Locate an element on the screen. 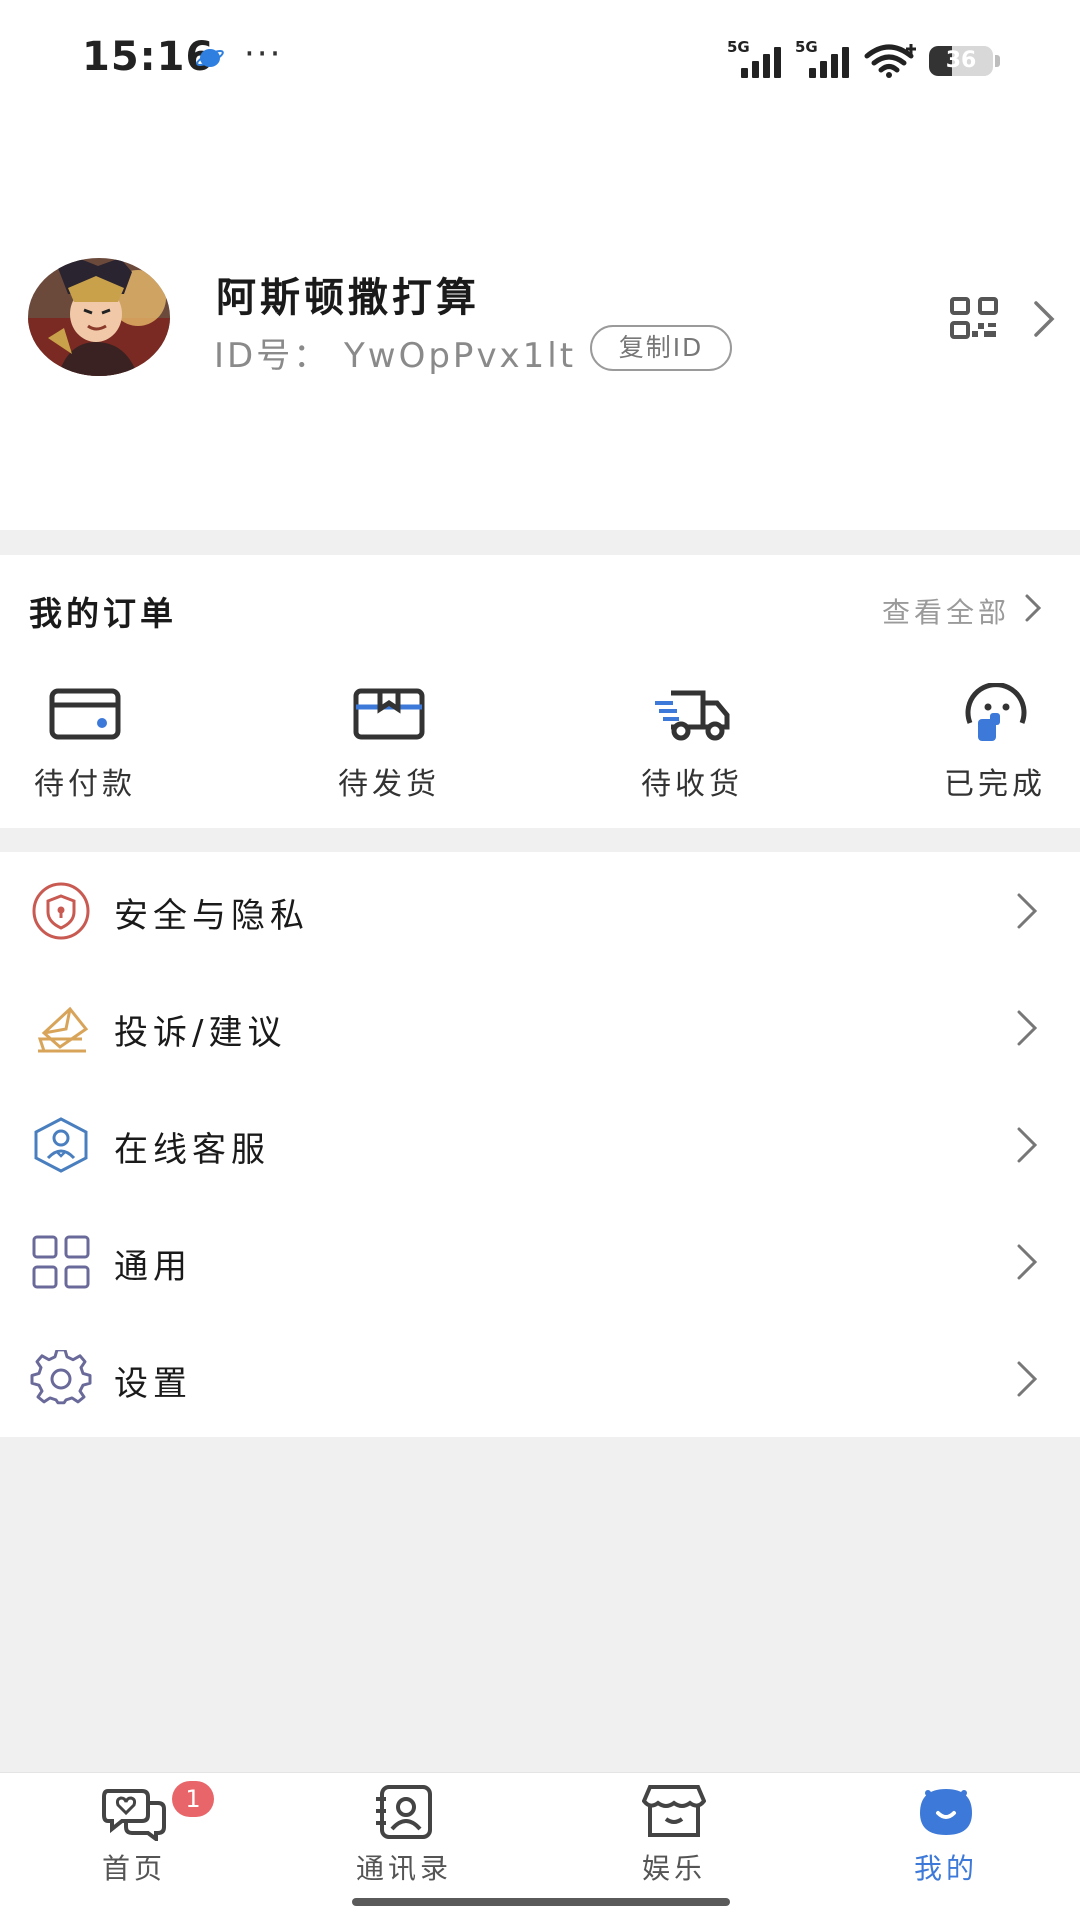  tab-contacts: 通讯录 is located at coordinates (404, 1835).